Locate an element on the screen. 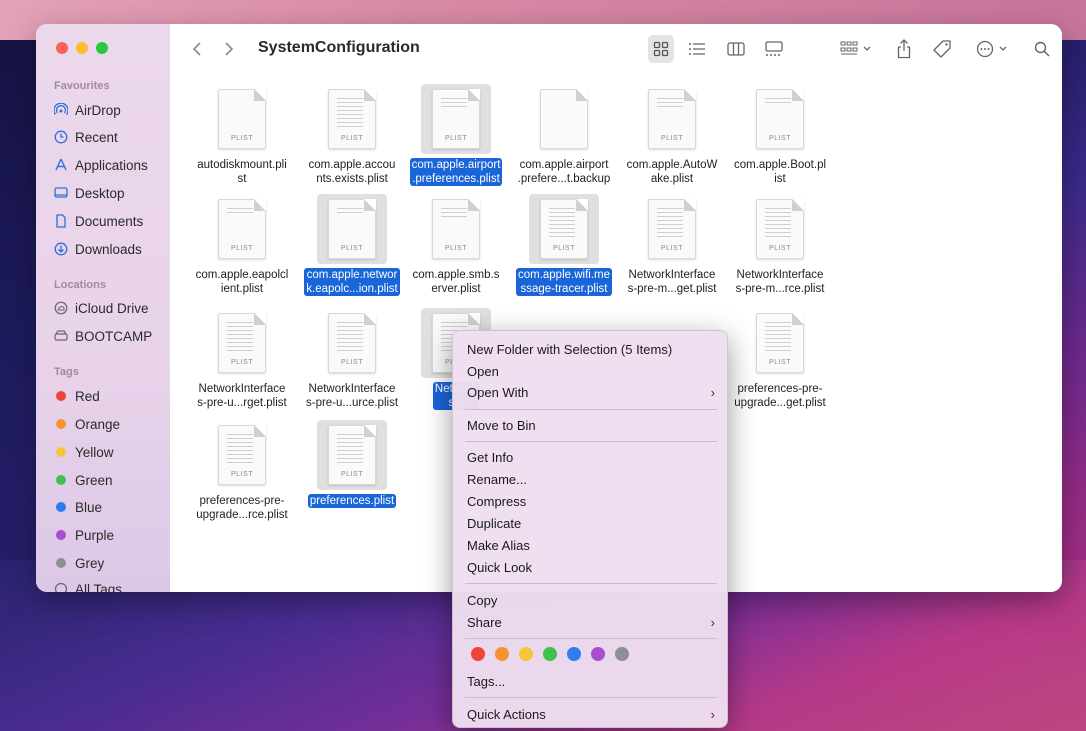 The width and height of the screenshot is (1086, 731). file-item: PLIST com.apple.accou nts.exists.plist is located at coordinates (352, 135).